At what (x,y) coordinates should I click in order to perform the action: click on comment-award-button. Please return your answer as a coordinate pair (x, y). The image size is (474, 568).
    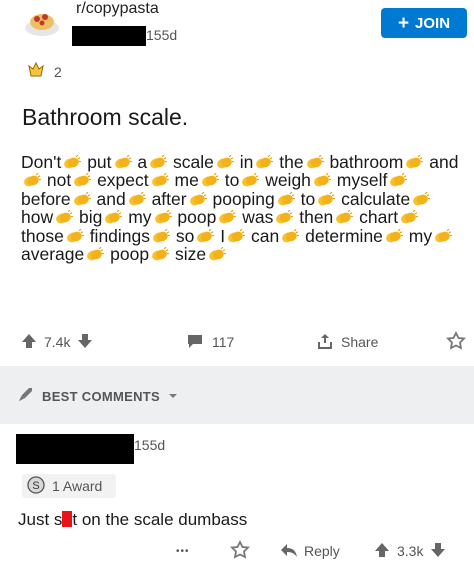
    Looking at the image, I should click on (240, 551).